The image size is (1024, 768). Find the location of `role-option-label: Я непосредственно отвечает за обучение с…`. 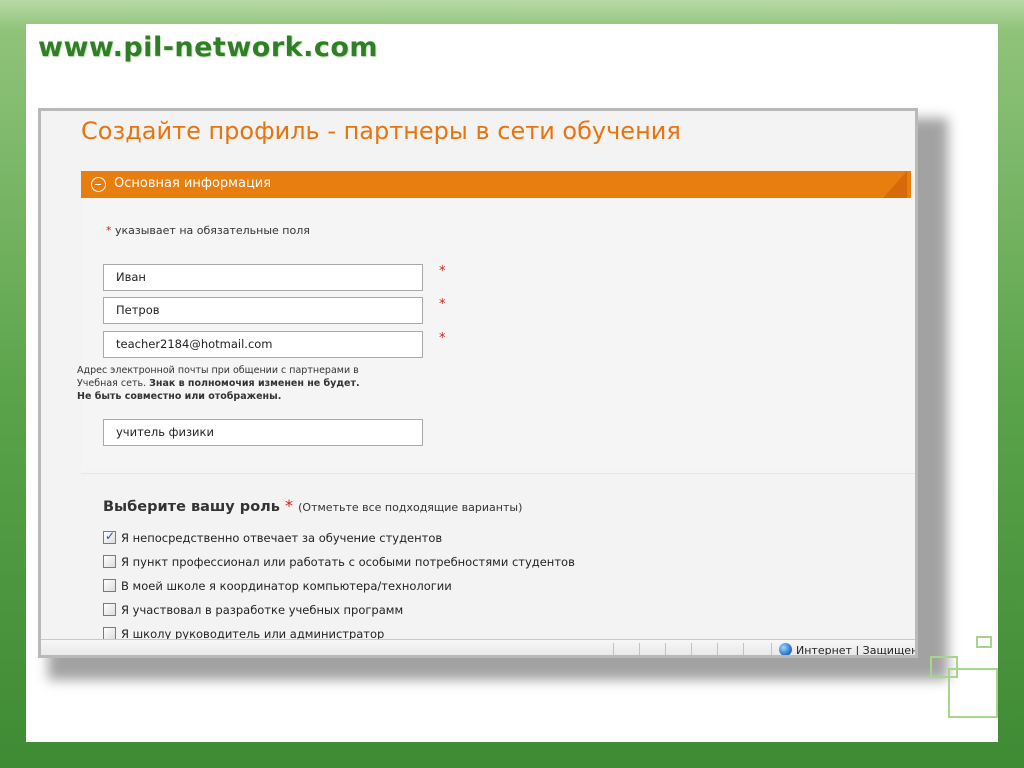

role-option-label: Я непосредственно отвечает за обучение с… is located at coordinates (282, 538).